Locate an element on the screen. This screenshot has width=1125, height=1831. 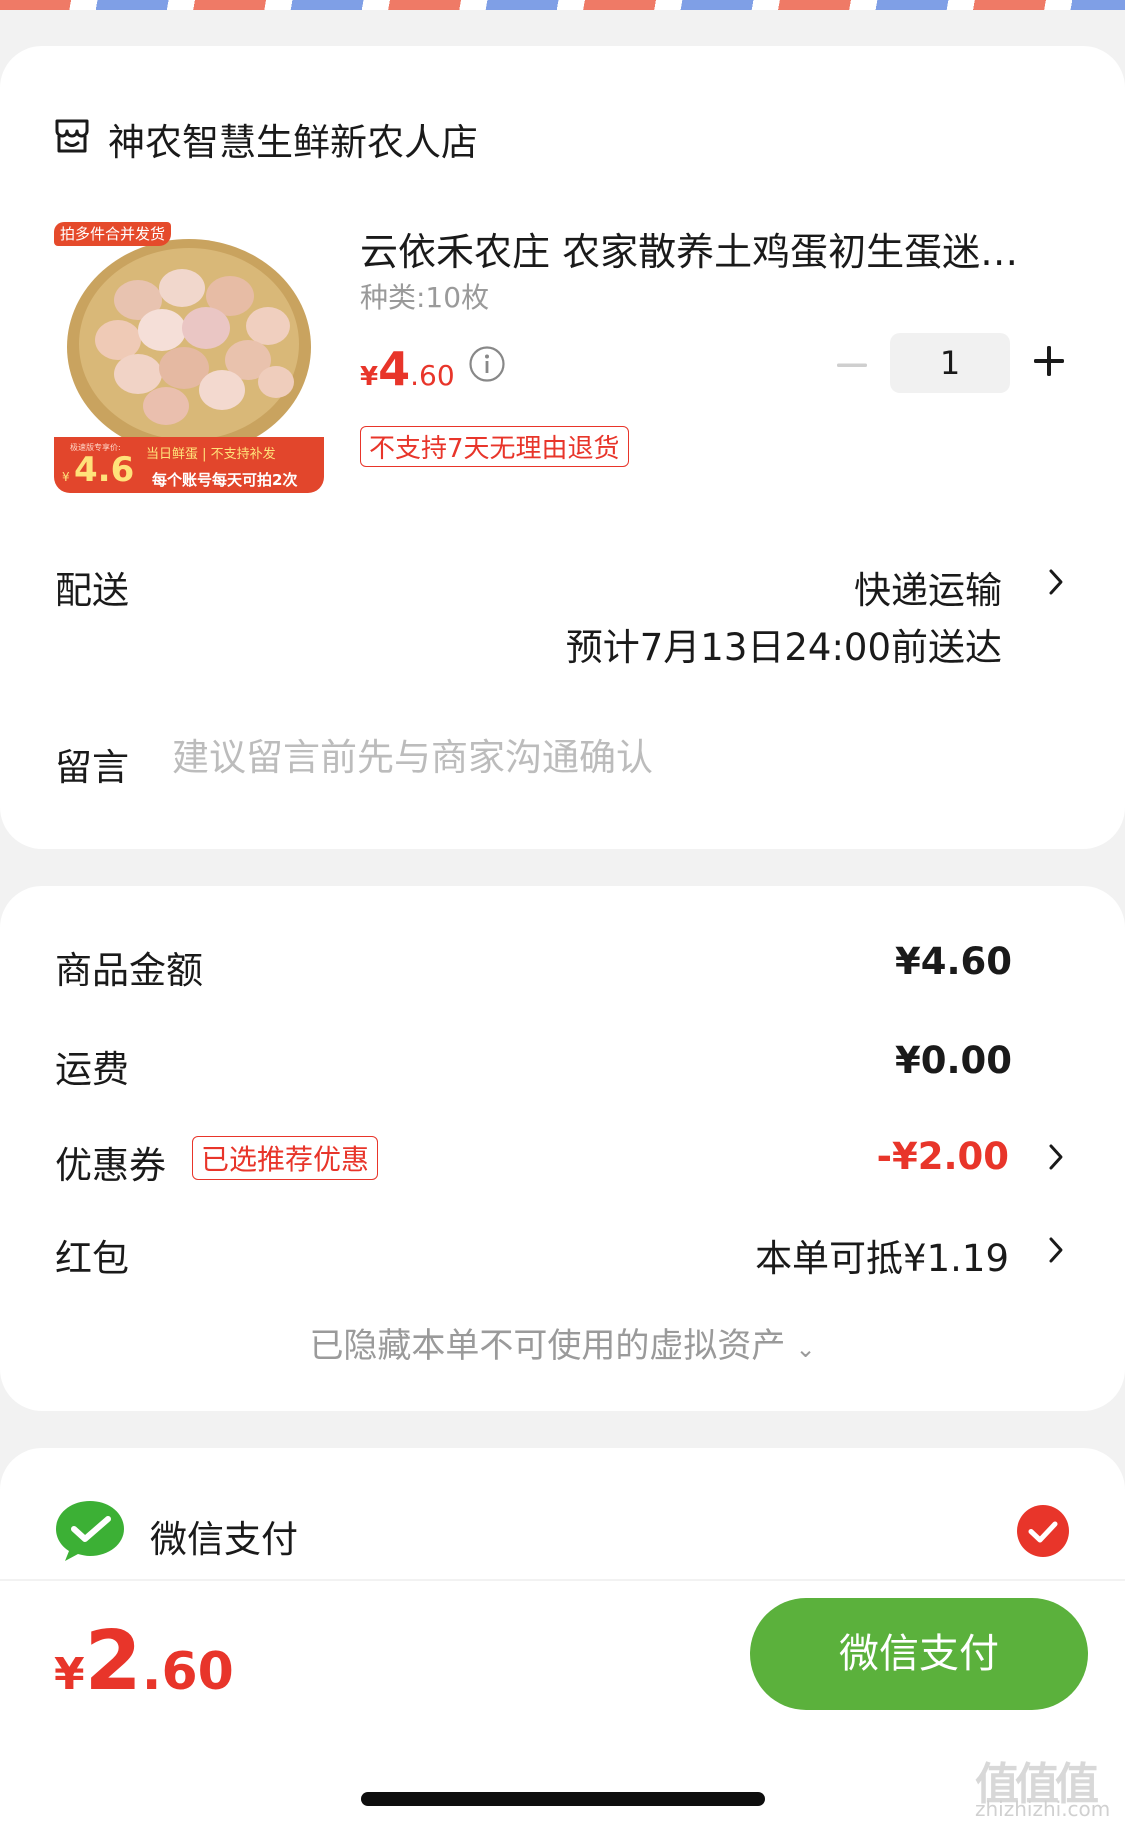
goods-amount-label: 商品金额 is located at coordinates (129, 970).